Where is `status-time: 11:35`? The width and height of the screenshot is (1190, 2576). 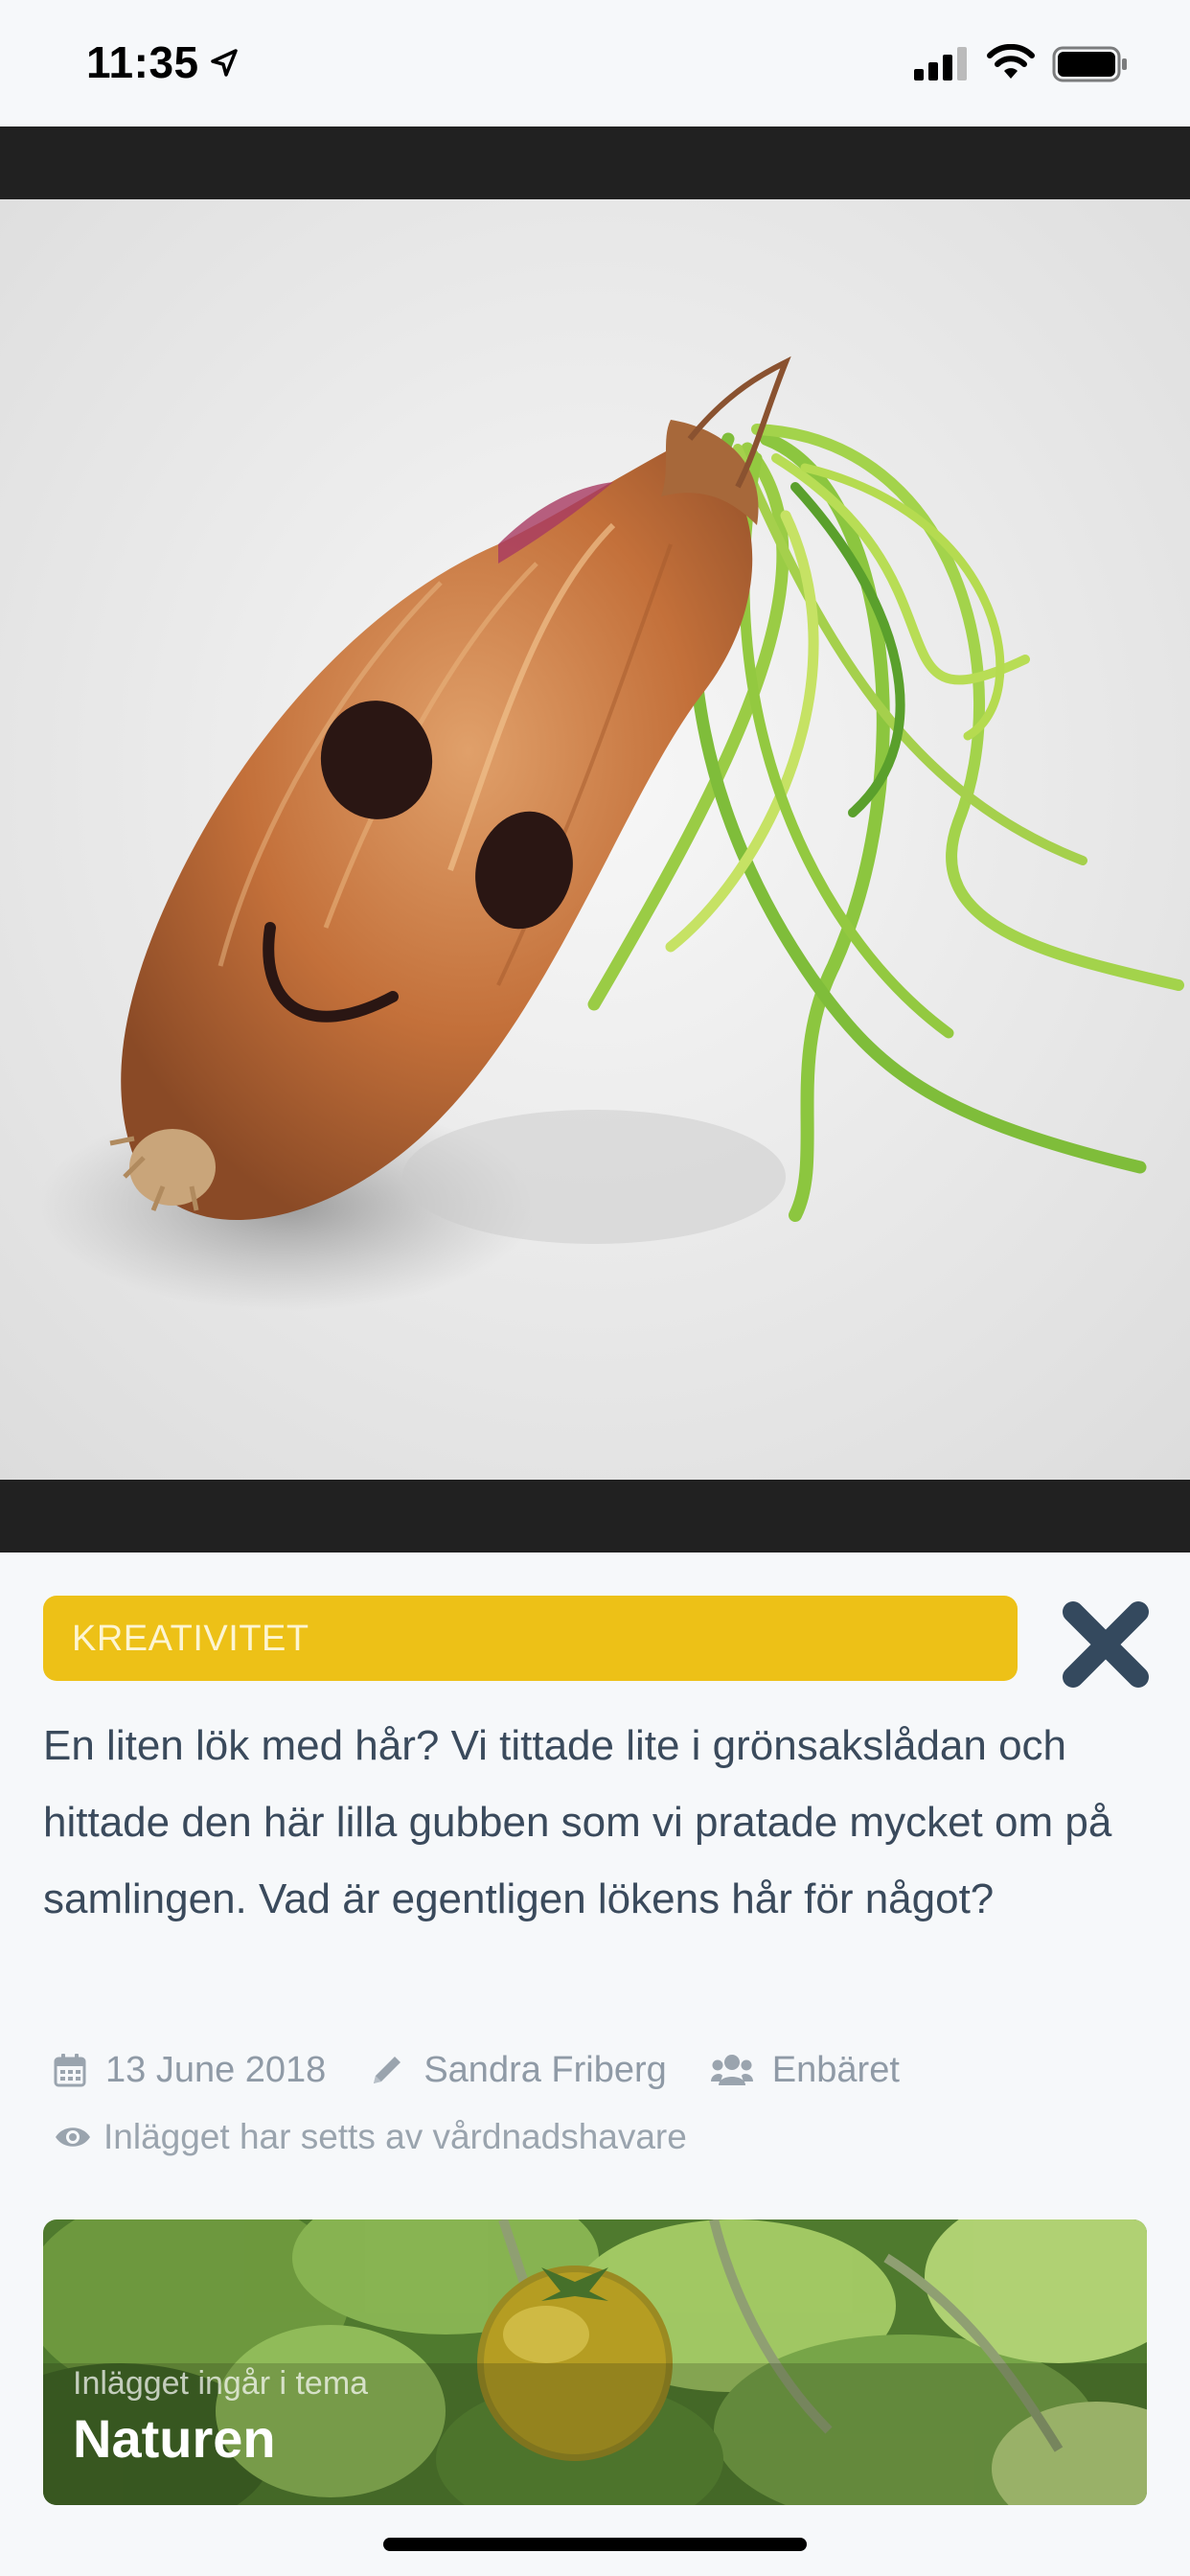 status-time: 11:35 is located at coordinates (143, 62).